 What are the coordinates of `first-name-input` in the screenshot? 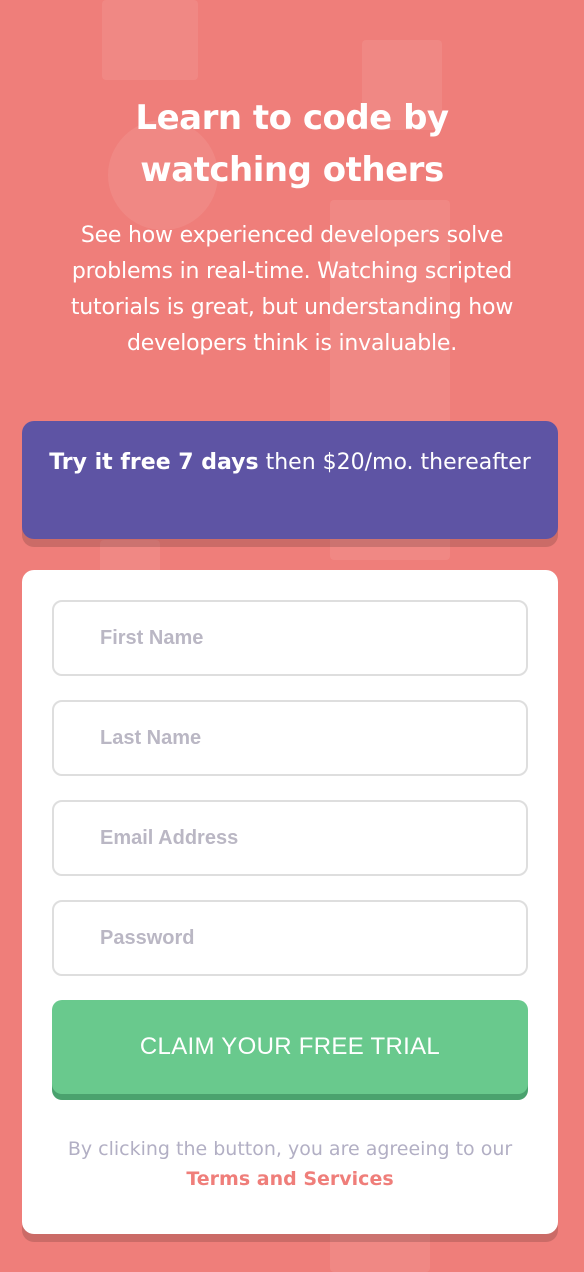 It's located at (313, 638).